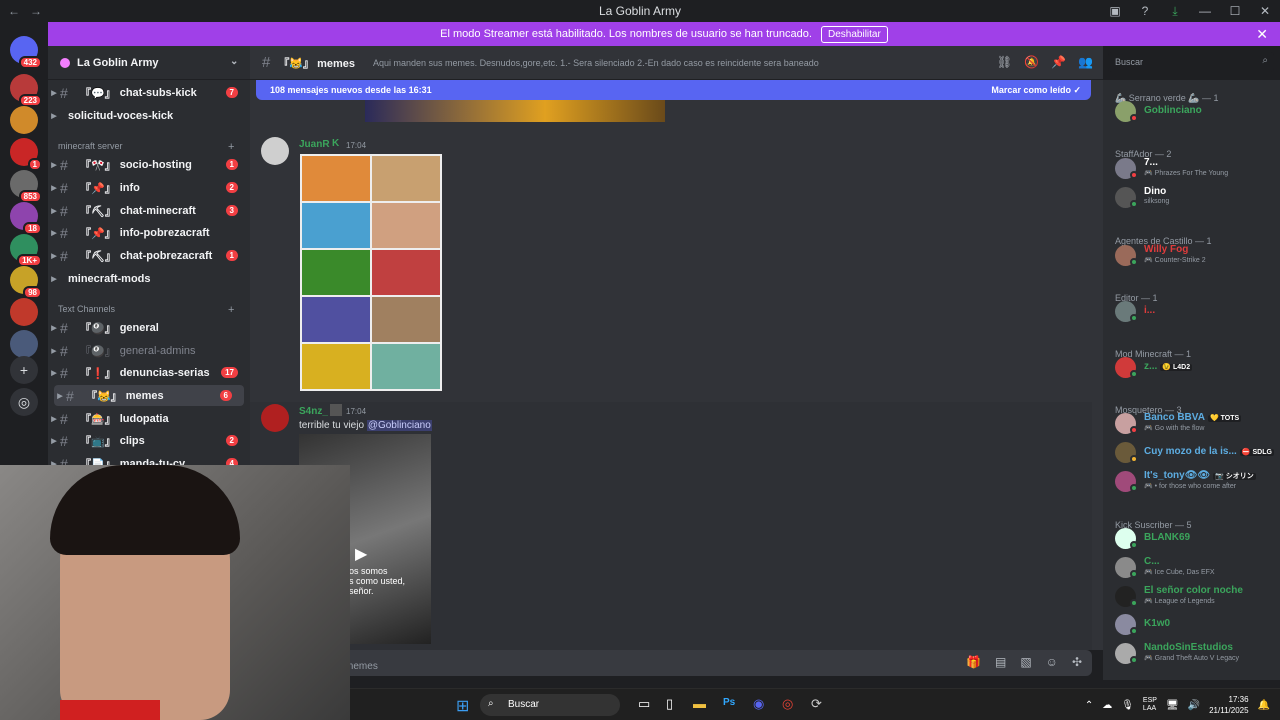  Describe the element at coordinates (1150, 705) in the screenshot. I see `language-indicator: ESP LAA` at that location.